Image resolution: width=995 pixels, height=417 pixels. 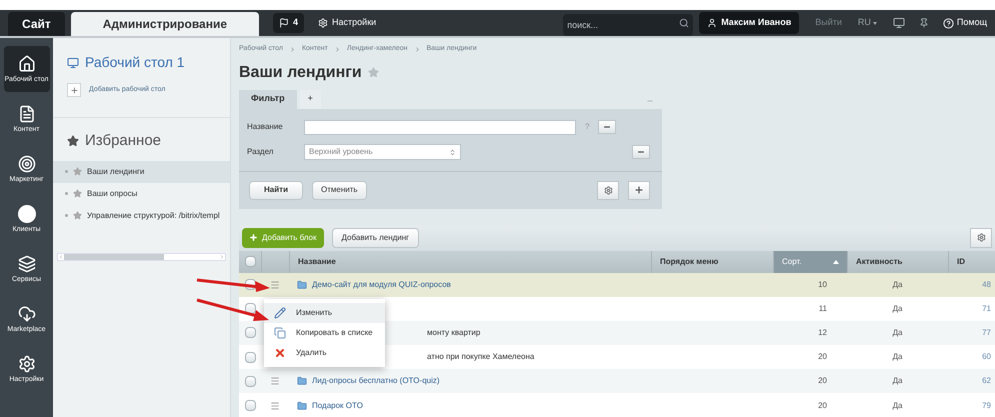 What do you see at coordinates (822, 332) in the screenshot?
I see `table-cell-text: 12` at bounding box center [822, 332].